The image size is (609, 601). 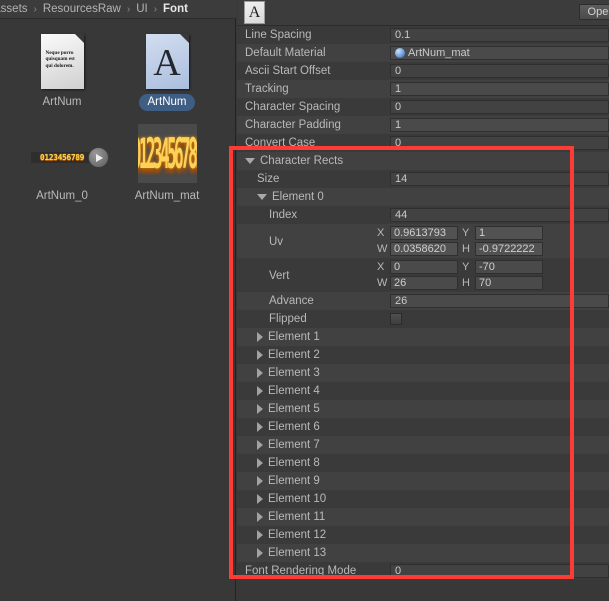 What do you see at coordinates (423, 275) in the screenshot?
I see `vector4-field: X 0 Y -70 W 26 H 70` at bounding box center [423, 275].